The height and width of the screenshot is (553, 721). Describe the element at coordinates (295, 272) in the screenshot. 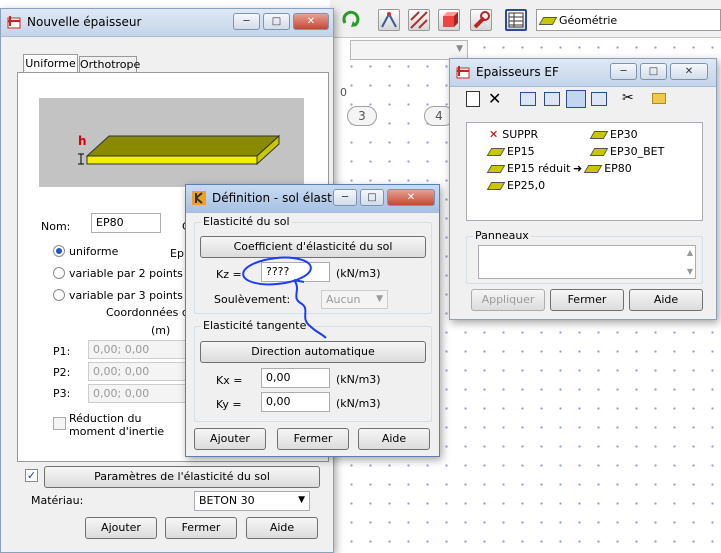

I see `kz-field: ????` at that location.